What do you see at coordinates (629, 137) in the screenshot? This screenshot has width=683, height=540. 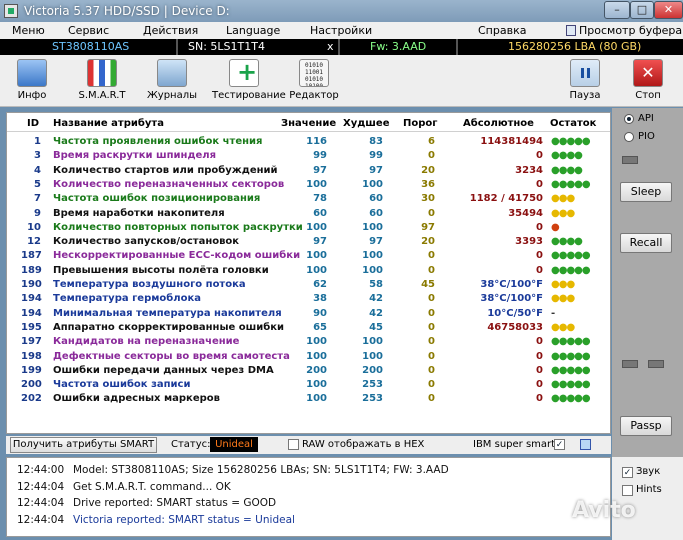 I see `pio-radio` at bounding box center [629, 137].